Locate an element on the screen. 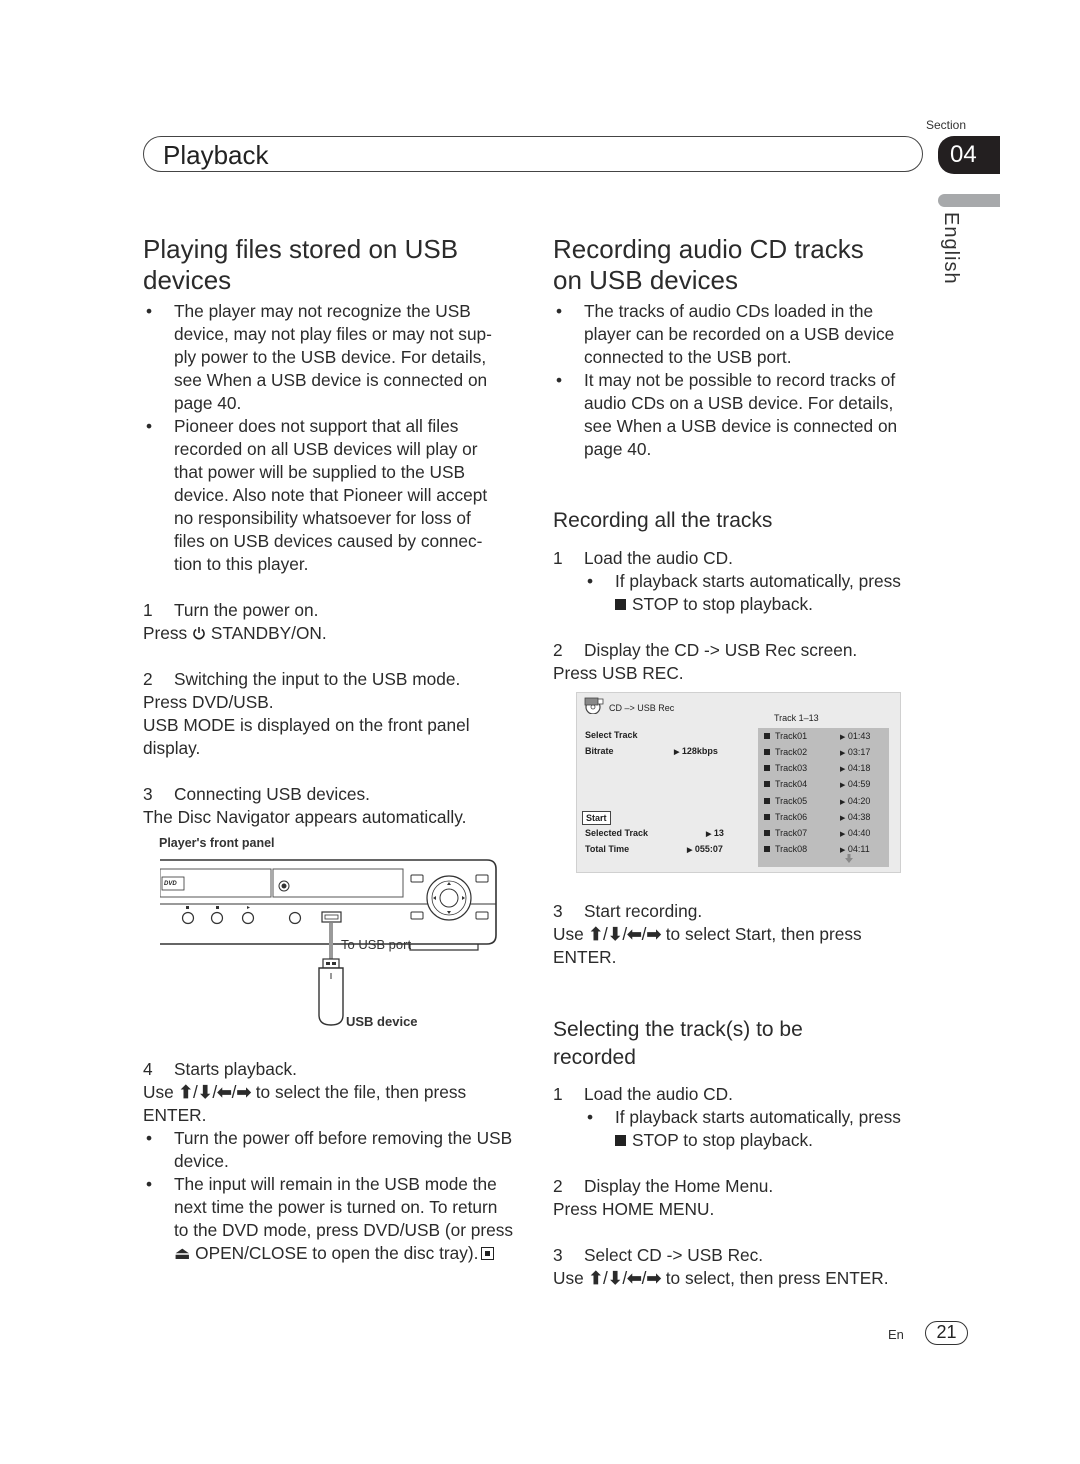 This screenshot has width=1080, height=1464. return-button is located at coordinates (482, 915).